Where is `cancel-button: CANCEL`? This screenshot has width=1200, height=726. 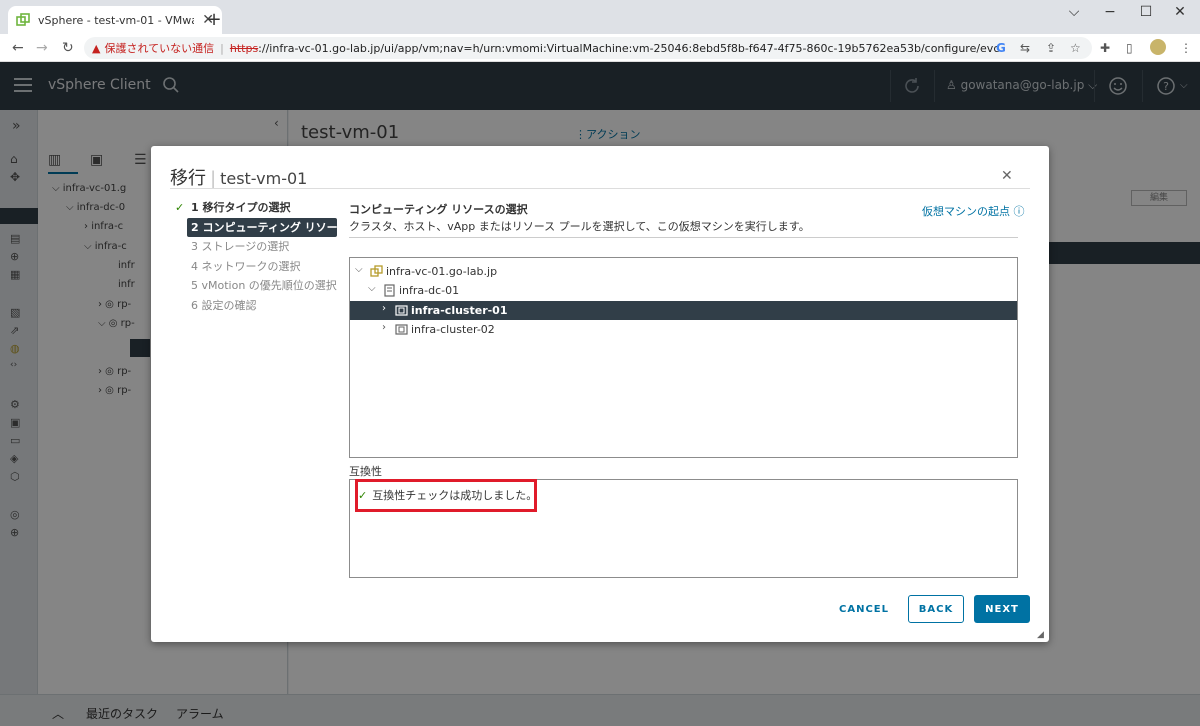 cancel-button: CANCEL is located at coordinates (864, 609).